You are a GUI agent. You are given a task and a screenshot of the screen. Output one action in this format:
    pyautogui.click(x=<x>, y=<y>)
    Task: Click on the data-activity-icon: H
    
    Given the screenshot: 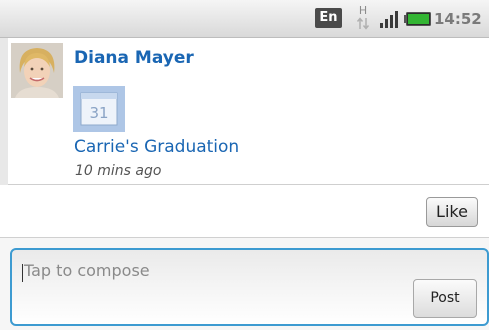 What is the action you would take?
    pyautogui.click(x=363, y=17)
    